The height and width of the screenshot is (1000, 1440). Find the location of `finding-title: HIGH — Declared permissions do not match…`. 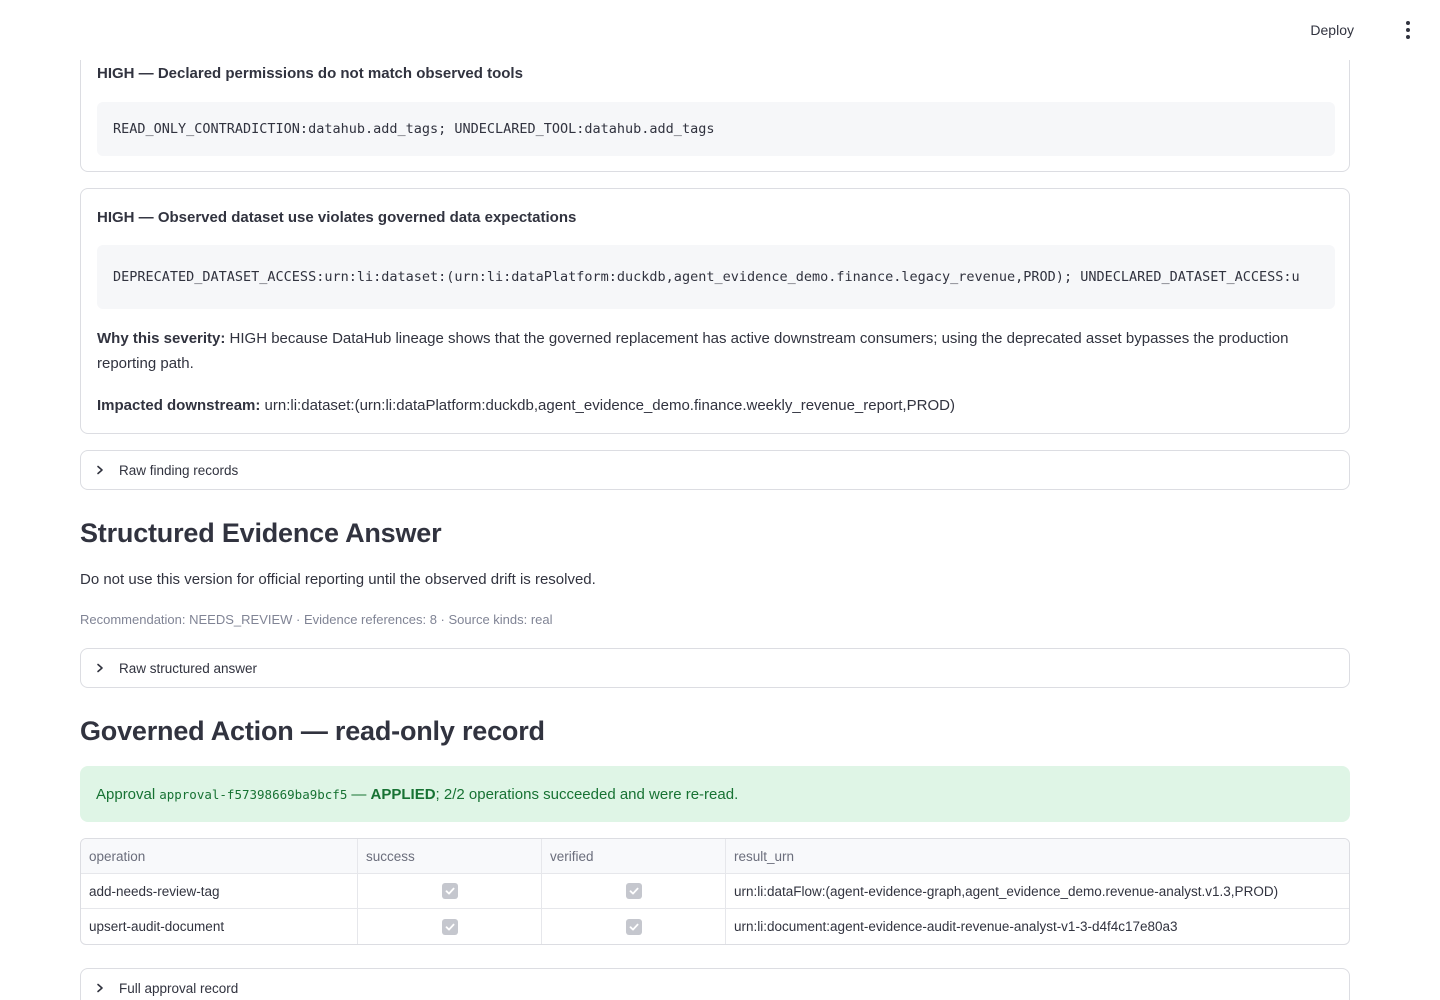

finding-title: HIGH — Declared permissions do not match… is located at coordinates (310, 73).